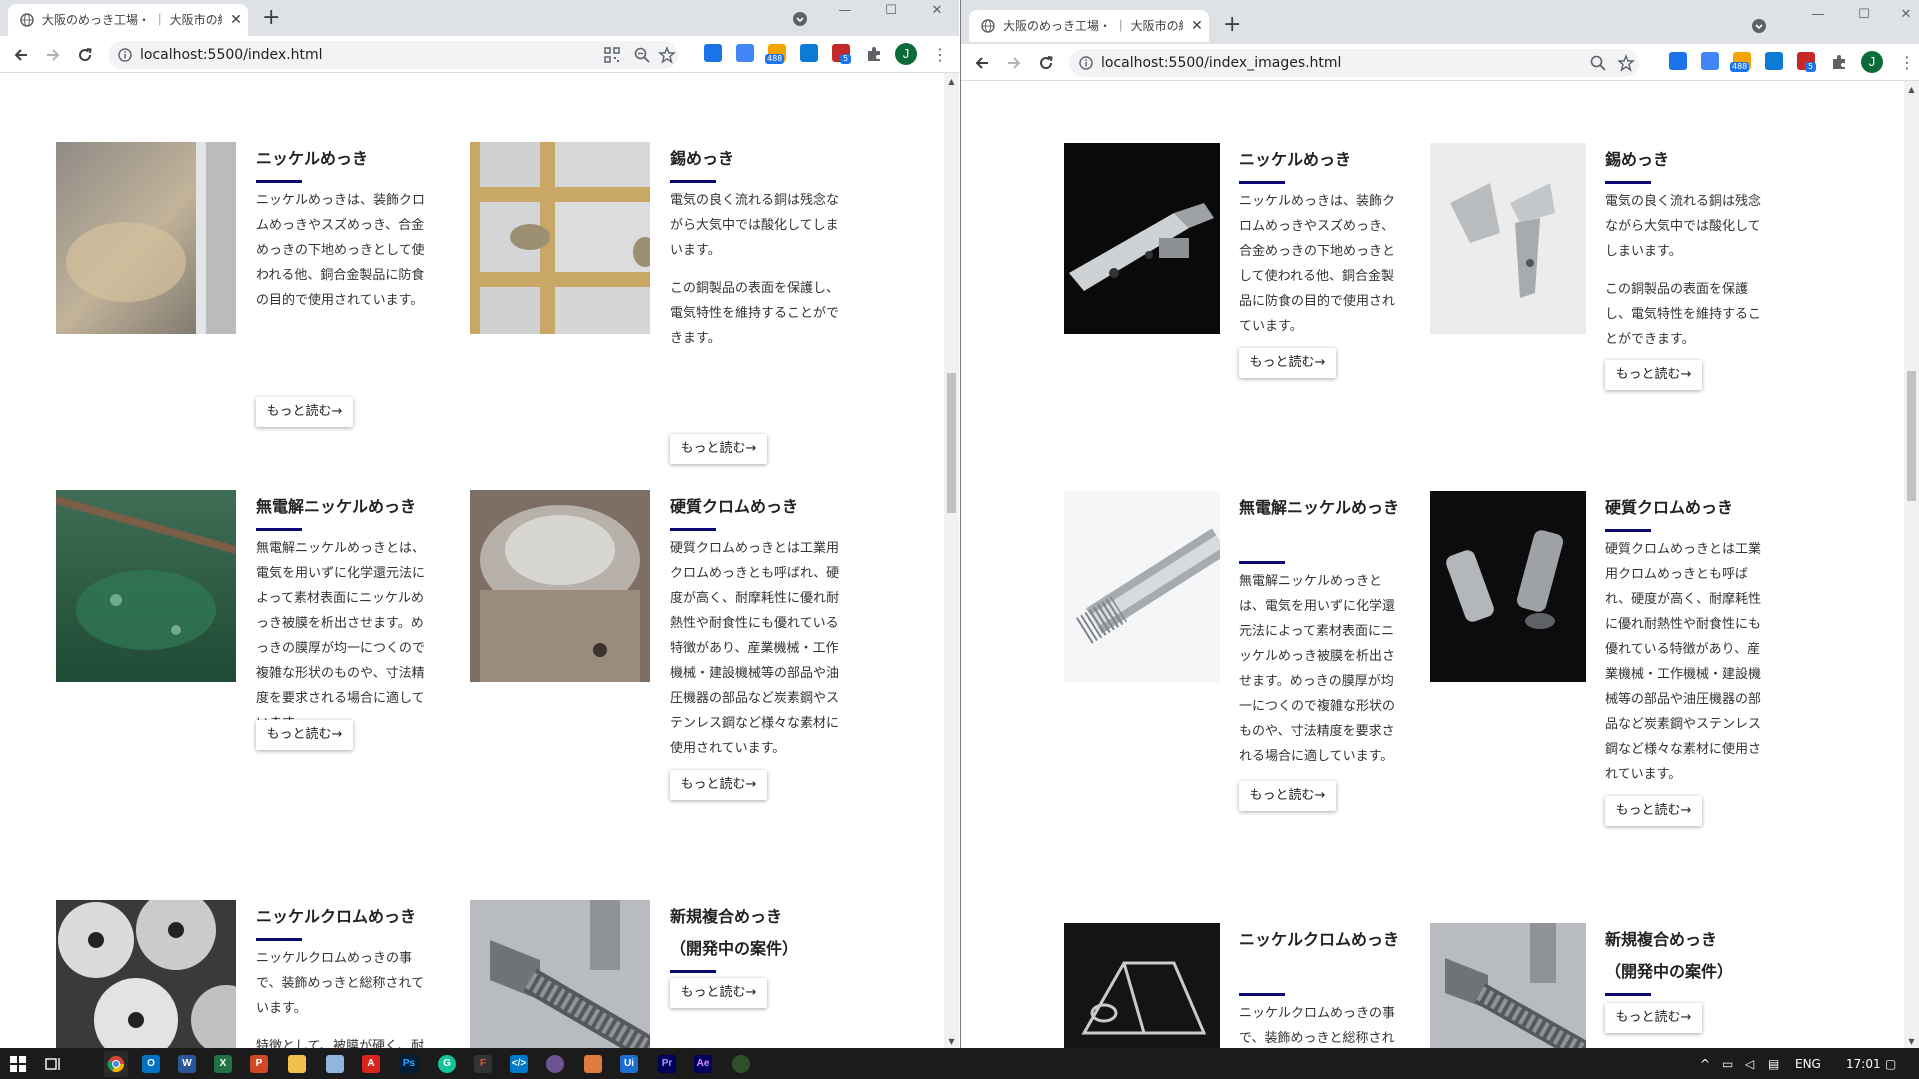 Image resolution: width=1919 pixels, height=1079 pixels. Describe the element at coordinates (1354, 63) in the screenshot. I see `address-bar: localhost:5500/index_images.html` at that location.